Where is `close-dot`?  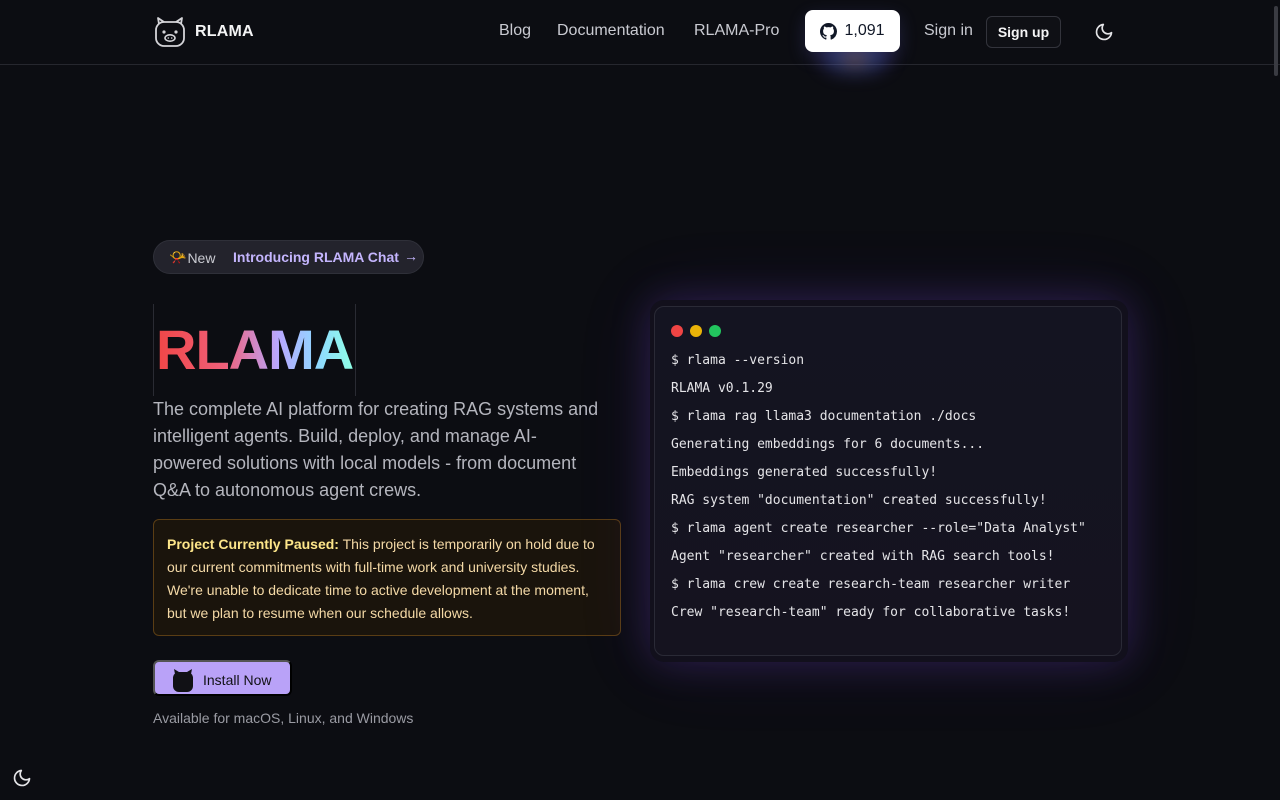
close-dot is located at coordinates (677, 331).